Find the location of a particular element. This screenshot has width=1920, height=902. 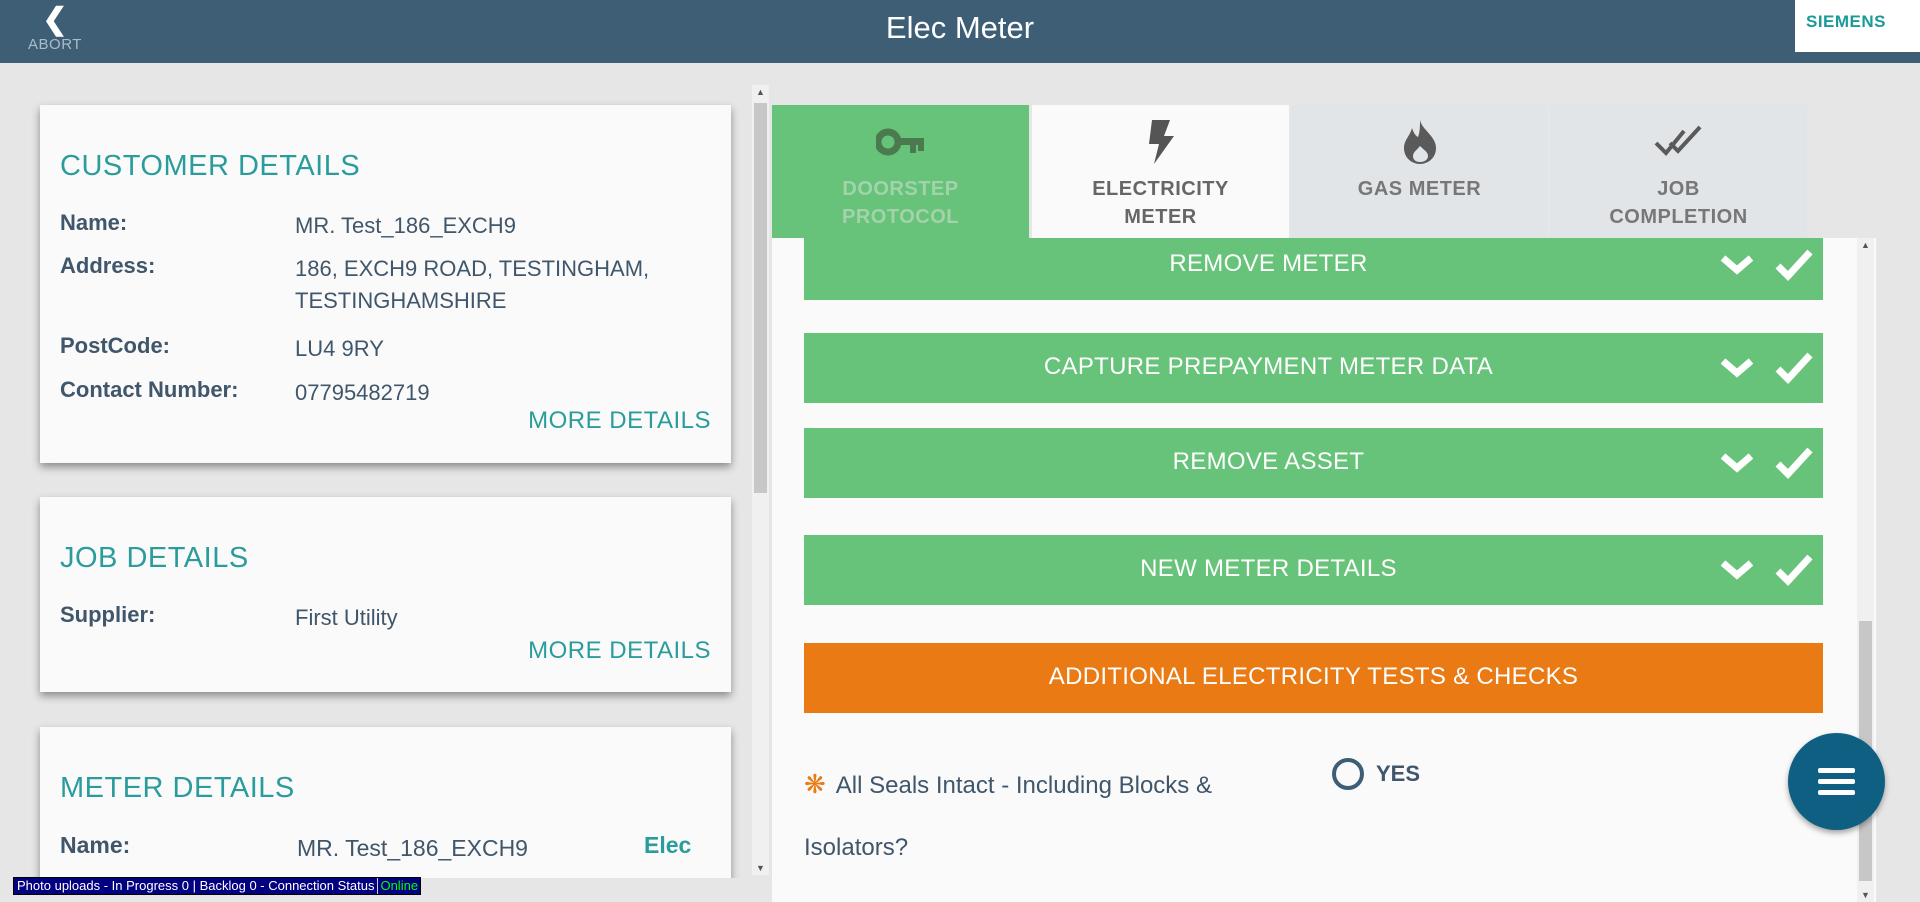

left-scrollbar: ▲ ▼ is located at coordinates (760, 480).